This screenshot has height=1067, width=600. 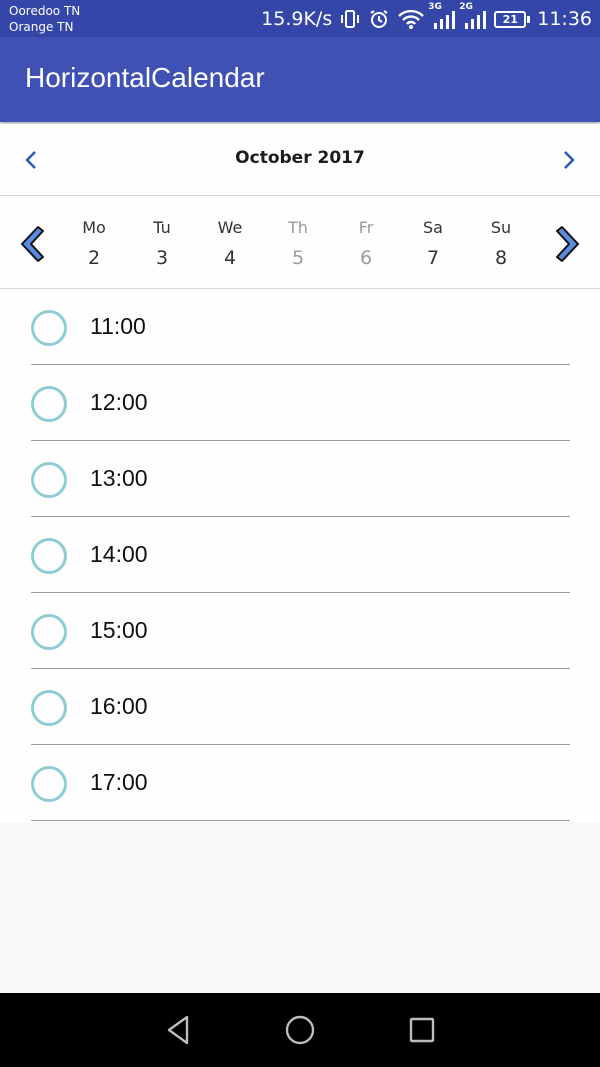 What do you see at coordinates (230, 227) in the screenshot?
I see `day-name: We` at bounding box center [230, 227].